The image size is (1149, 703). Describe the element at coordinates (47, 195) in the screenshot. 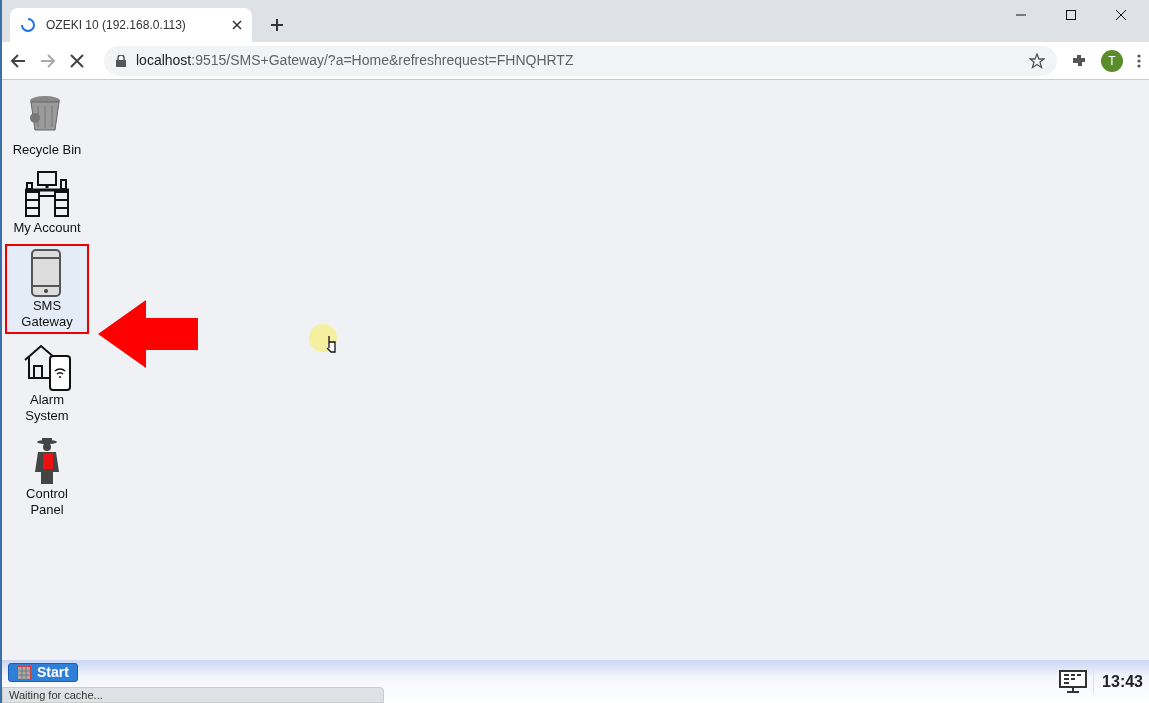

I see `desk-icon` at that location.